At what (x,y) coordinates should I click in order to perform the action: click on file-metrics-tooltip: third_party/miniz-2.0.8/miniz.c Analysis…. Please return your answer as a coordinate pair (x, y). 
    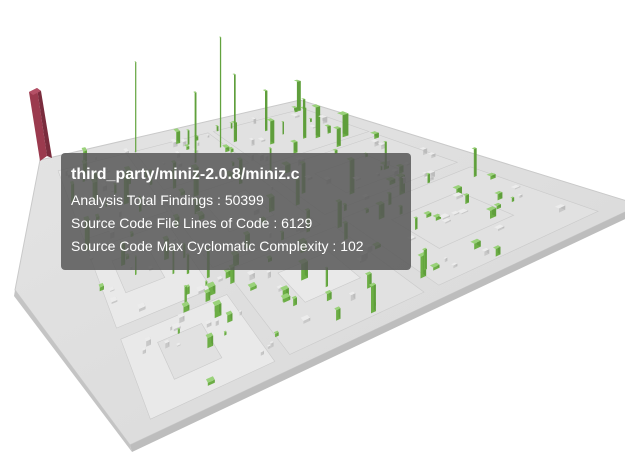
    Looking at the image, I should click on (236, 211).